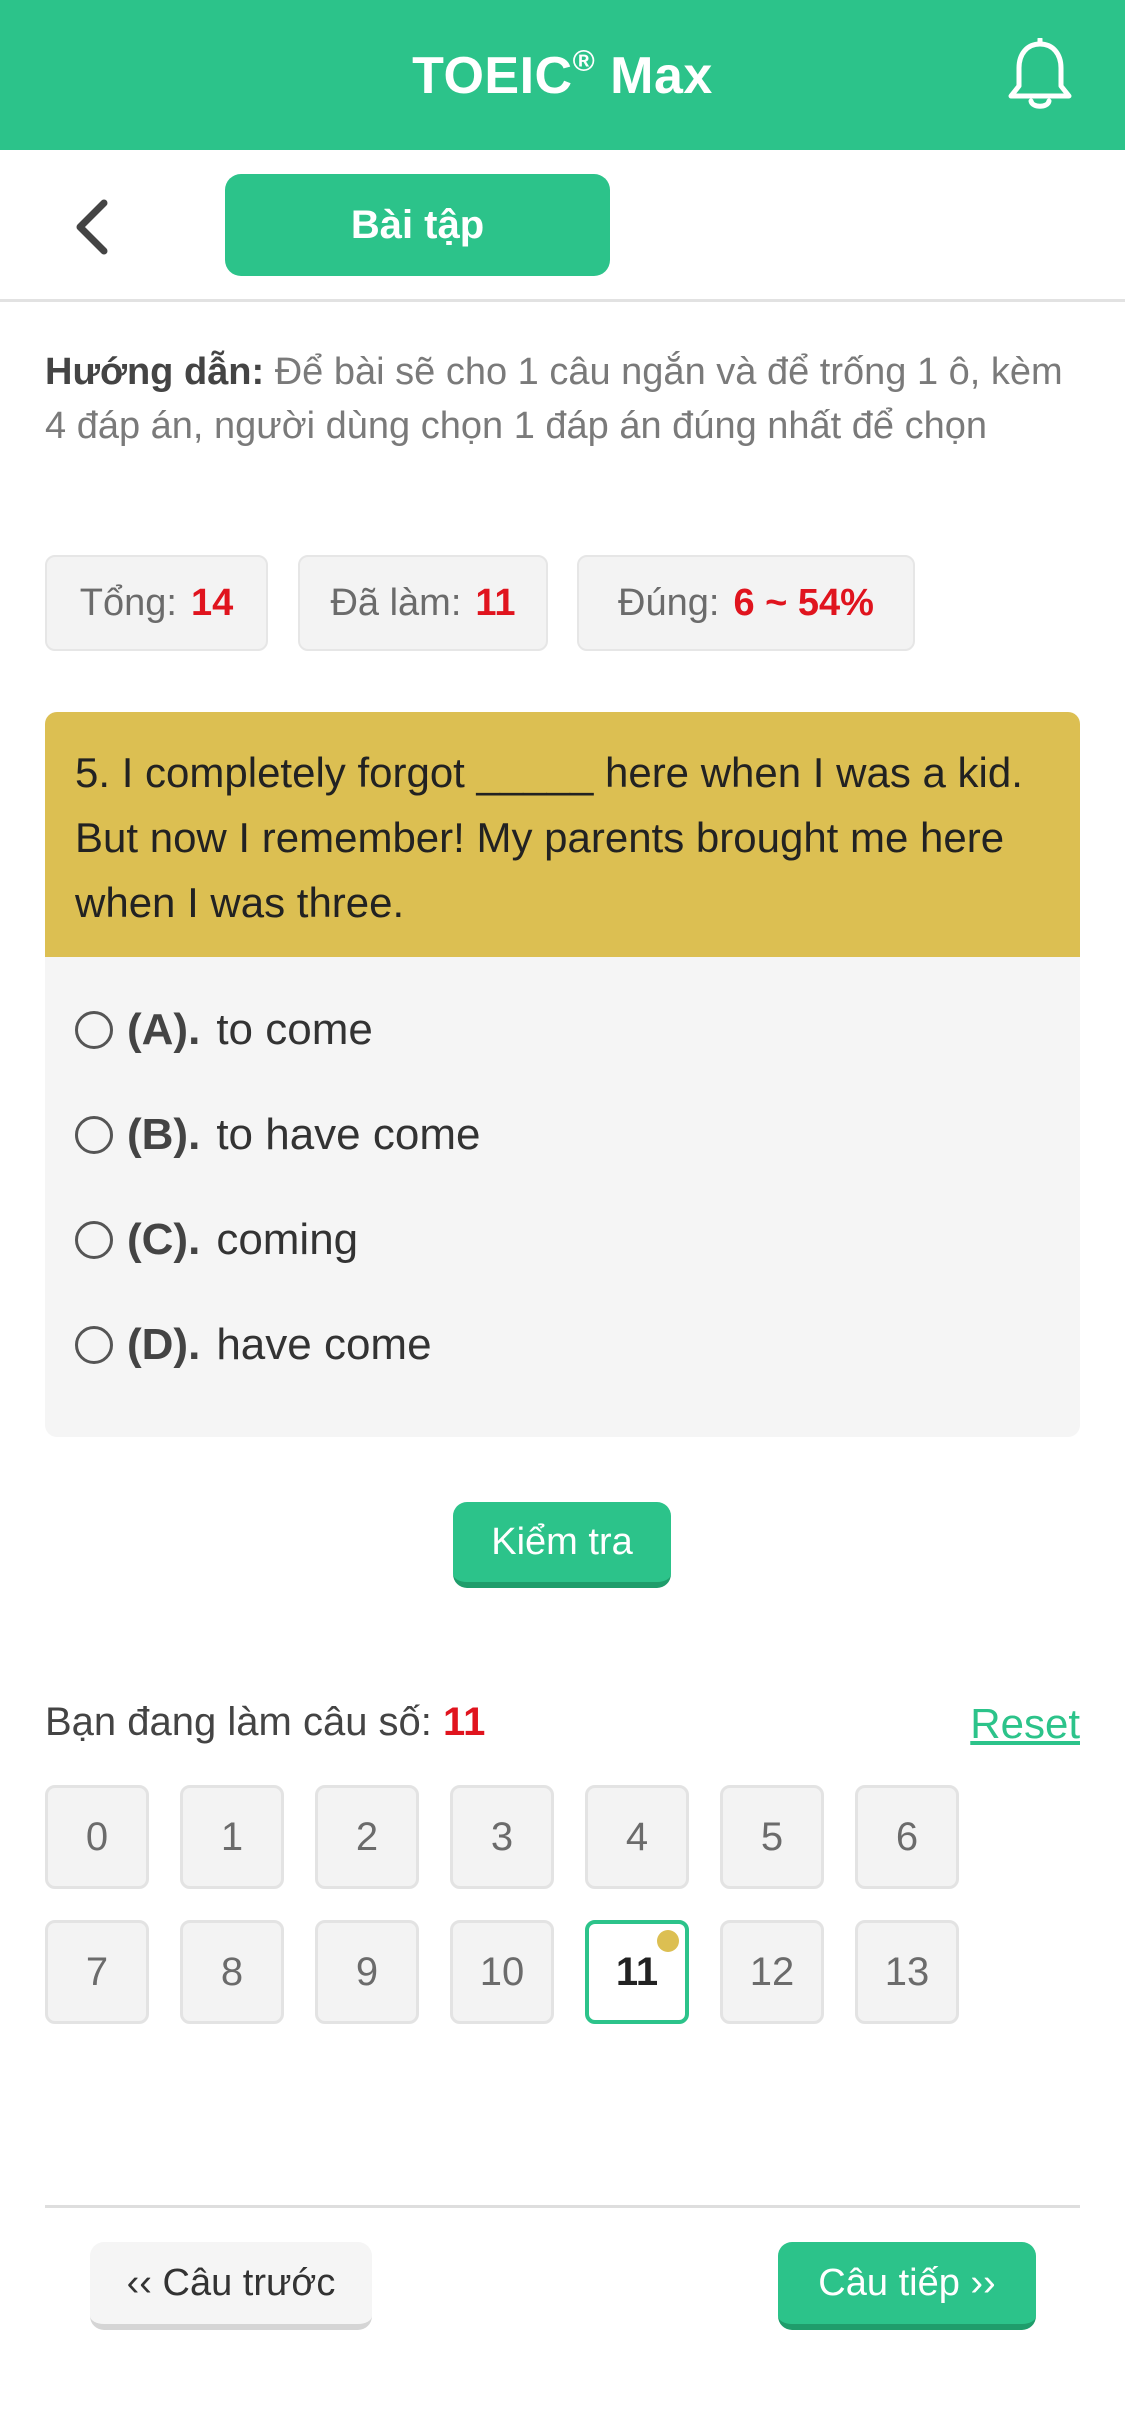 This screenshot has width=1125, height=2436. What do you see at coordinates (287, 1239) in the screenshot?
I see `option-text: coming` at bounding box center [287, 1239].